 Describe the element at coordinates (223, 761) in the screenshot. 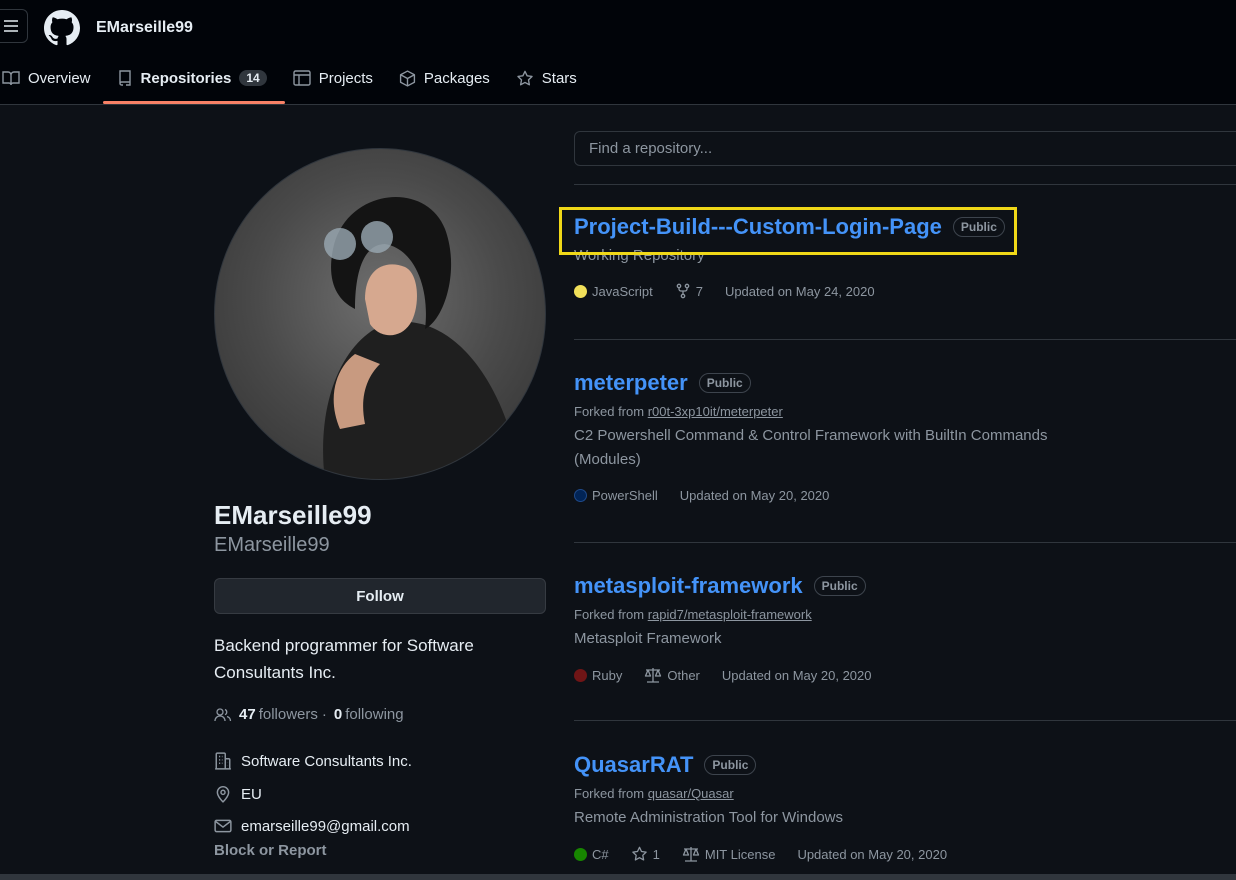

I see `organization-icon` at that location.